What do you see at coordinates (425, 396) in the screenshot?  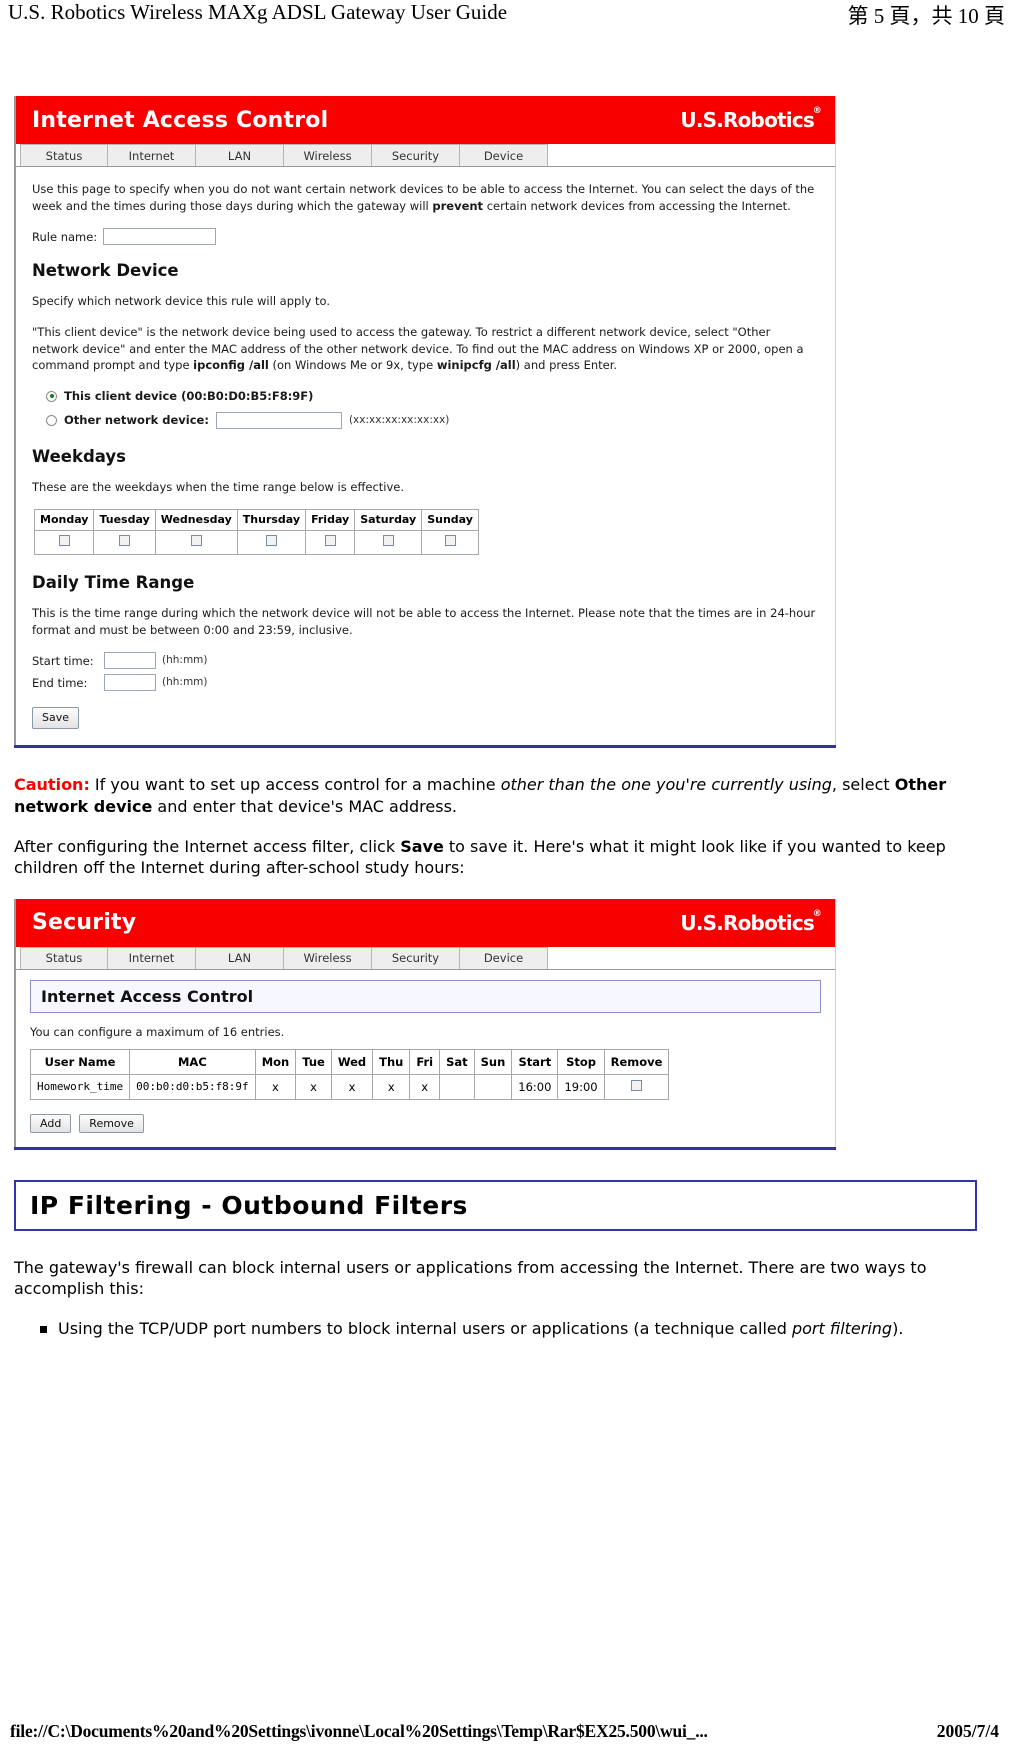 I see `radio-row-this-client: This client device (00:B0:D0:B5:F8:9F)` at bounding box center [425, 396].